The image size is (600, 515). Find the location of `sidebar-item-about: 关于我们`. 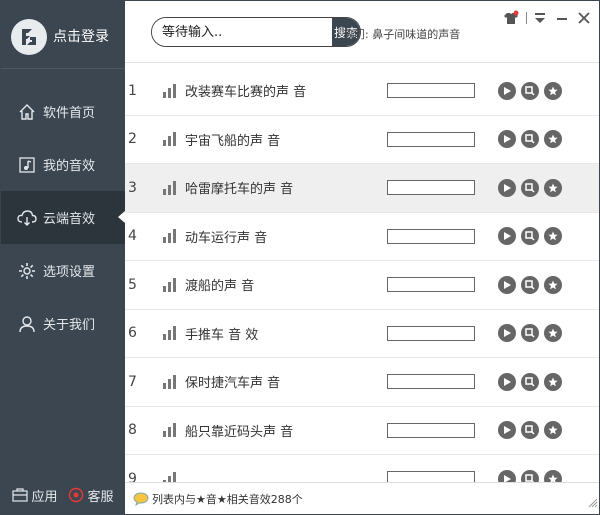

sidebar-item-about: 关于我们 is located at coordinates (63, 323).